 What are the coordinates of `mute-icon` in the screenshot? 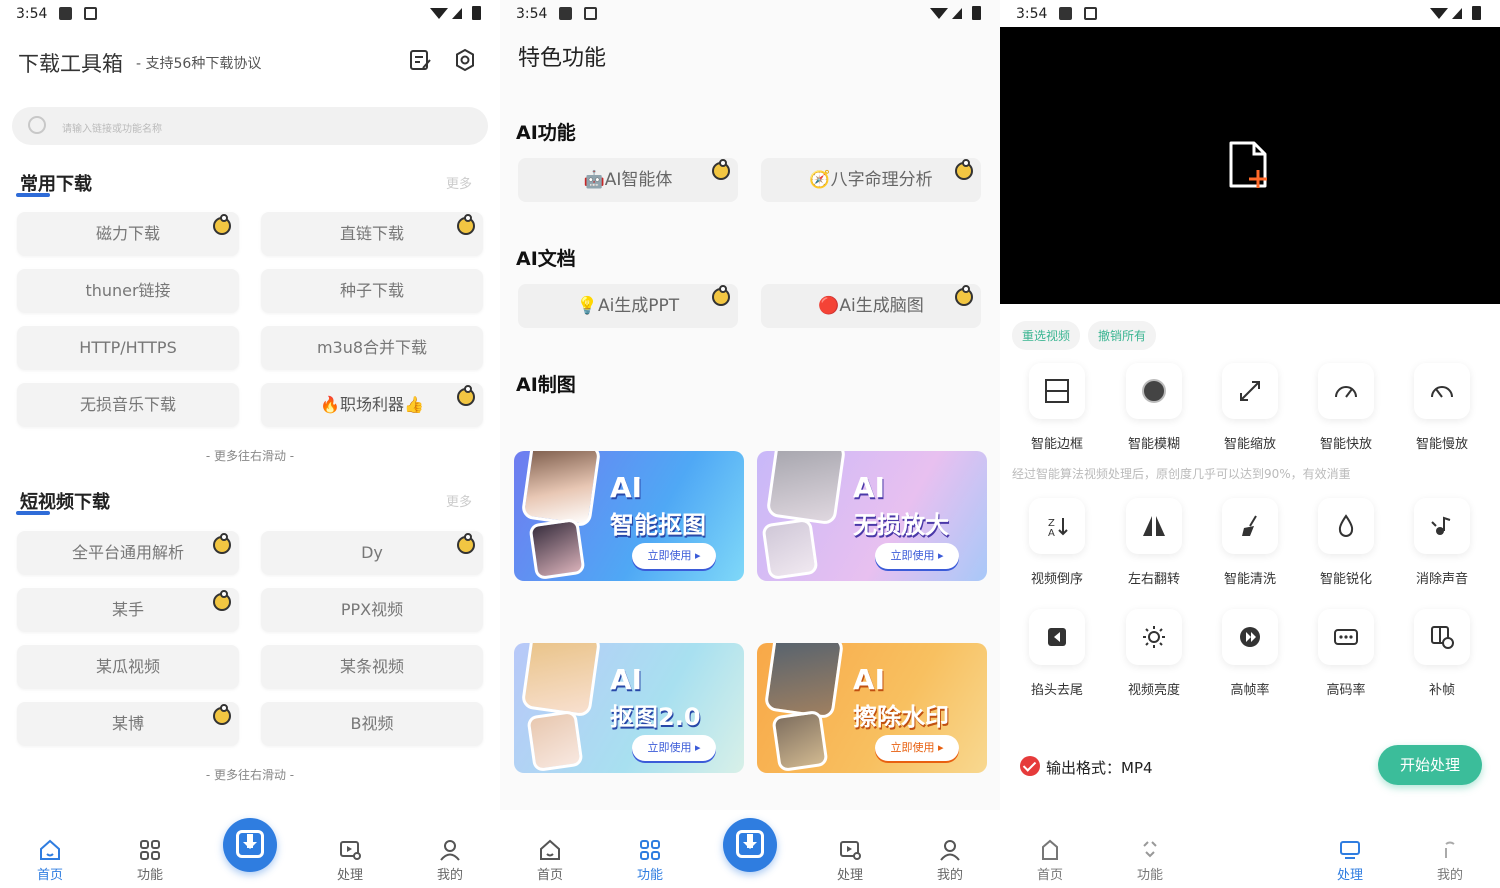 It's located at (1441, 525).